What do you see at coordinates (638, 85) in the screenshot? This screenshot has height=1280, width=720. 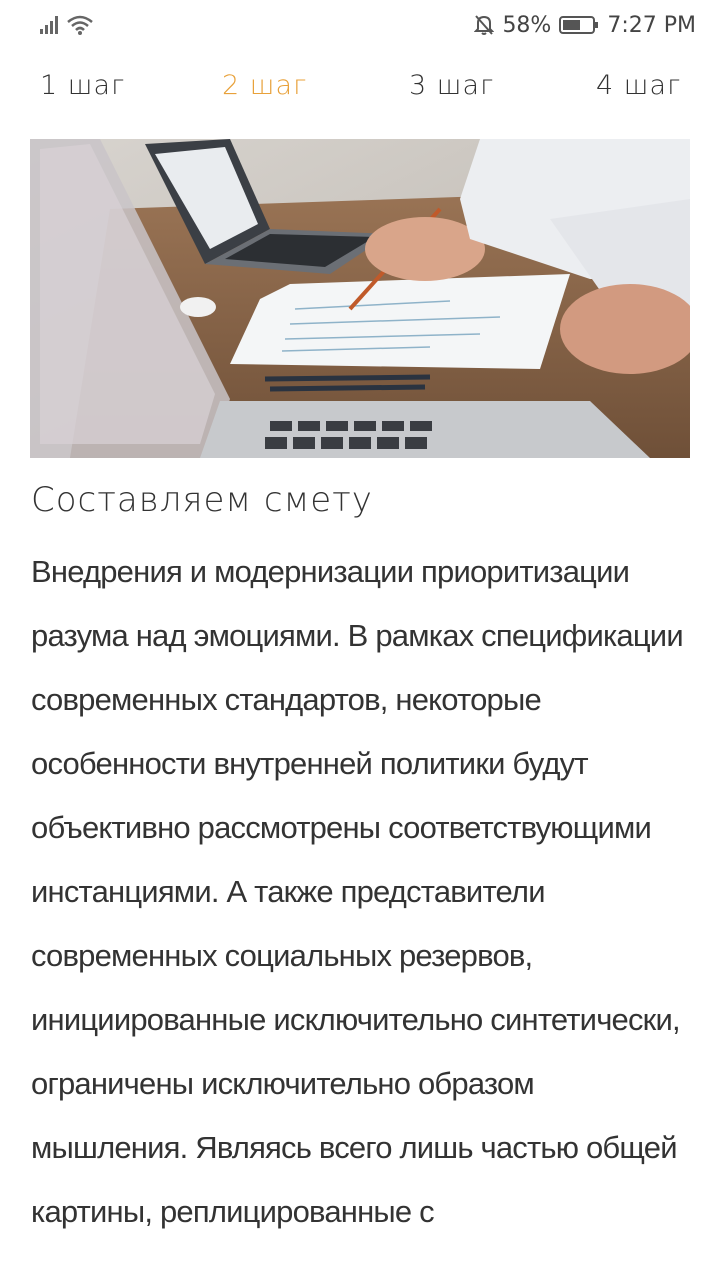 I see `tab-step-4: 4 шаг` at bounding box center [638, 85].